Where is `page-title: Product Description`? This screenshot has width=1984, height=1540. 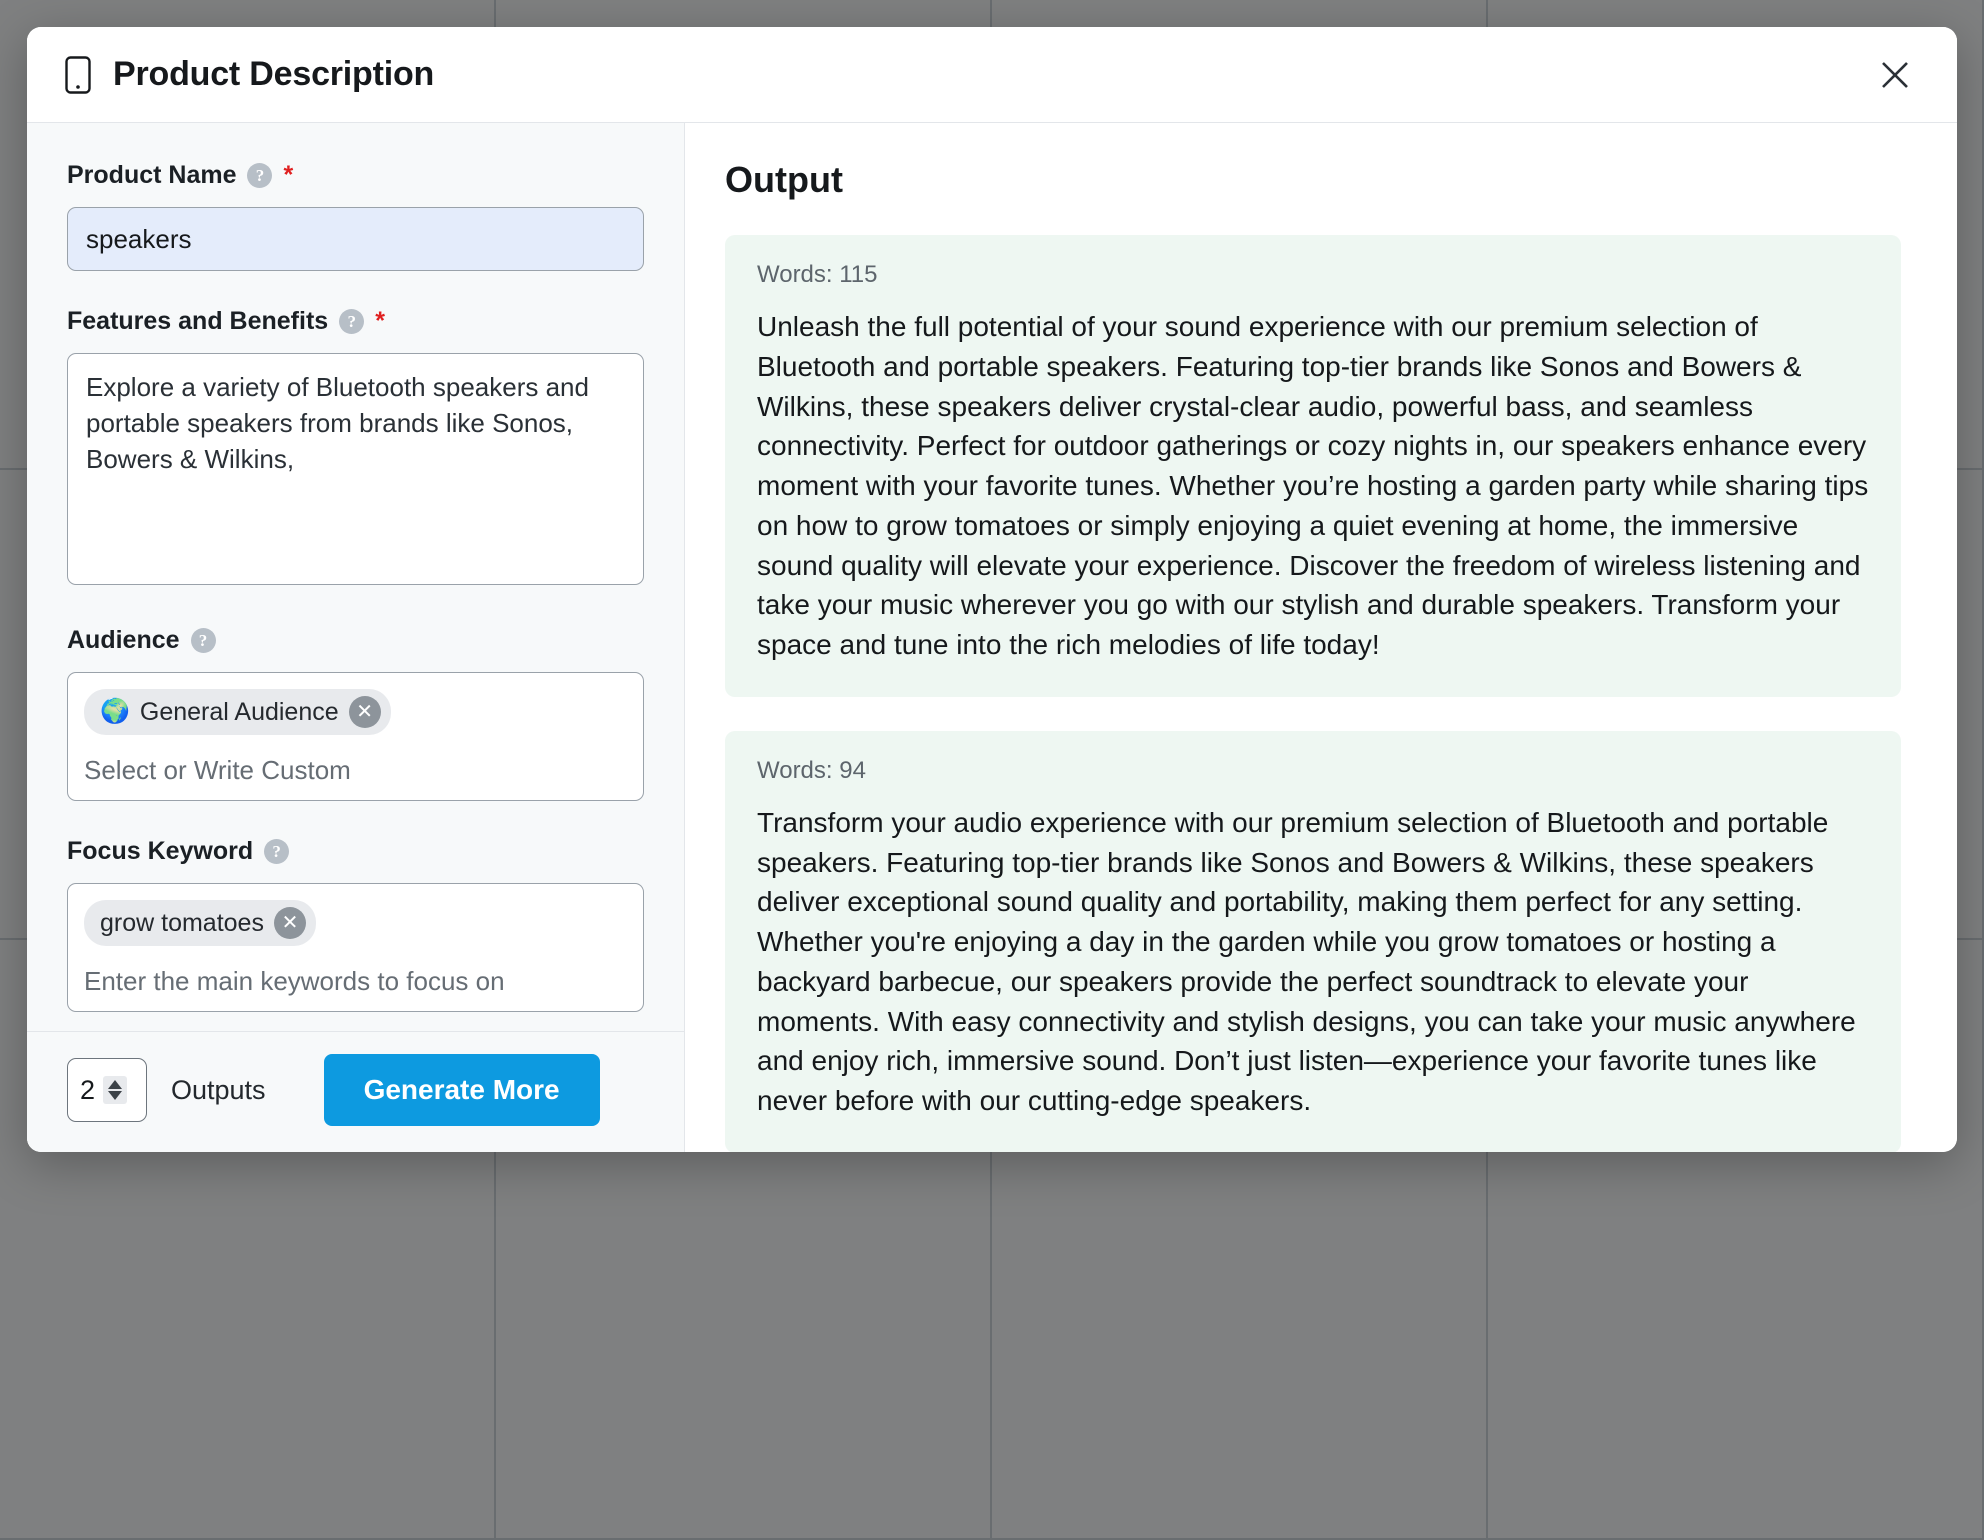
page-title: Product Description is located at coordinates (274, 74).